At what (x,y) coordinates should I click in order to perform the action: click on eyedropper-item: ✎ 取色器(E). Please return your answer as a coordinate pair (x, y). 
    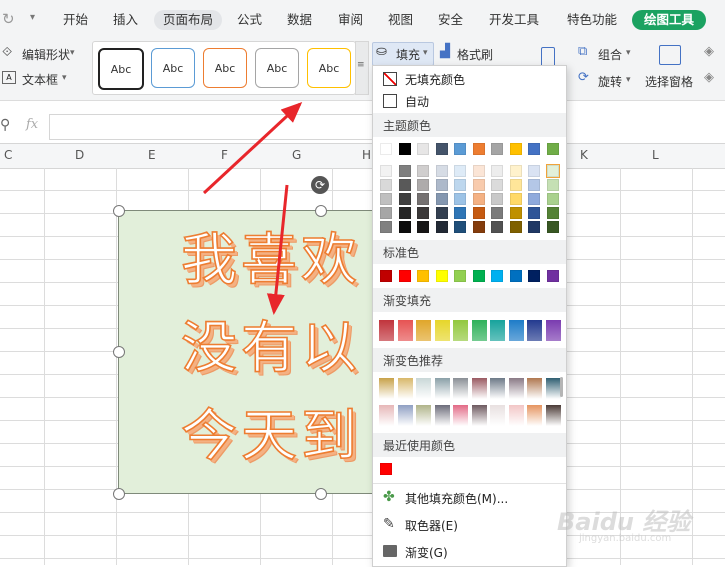
    Looking at the image, I should click on (469, 525).